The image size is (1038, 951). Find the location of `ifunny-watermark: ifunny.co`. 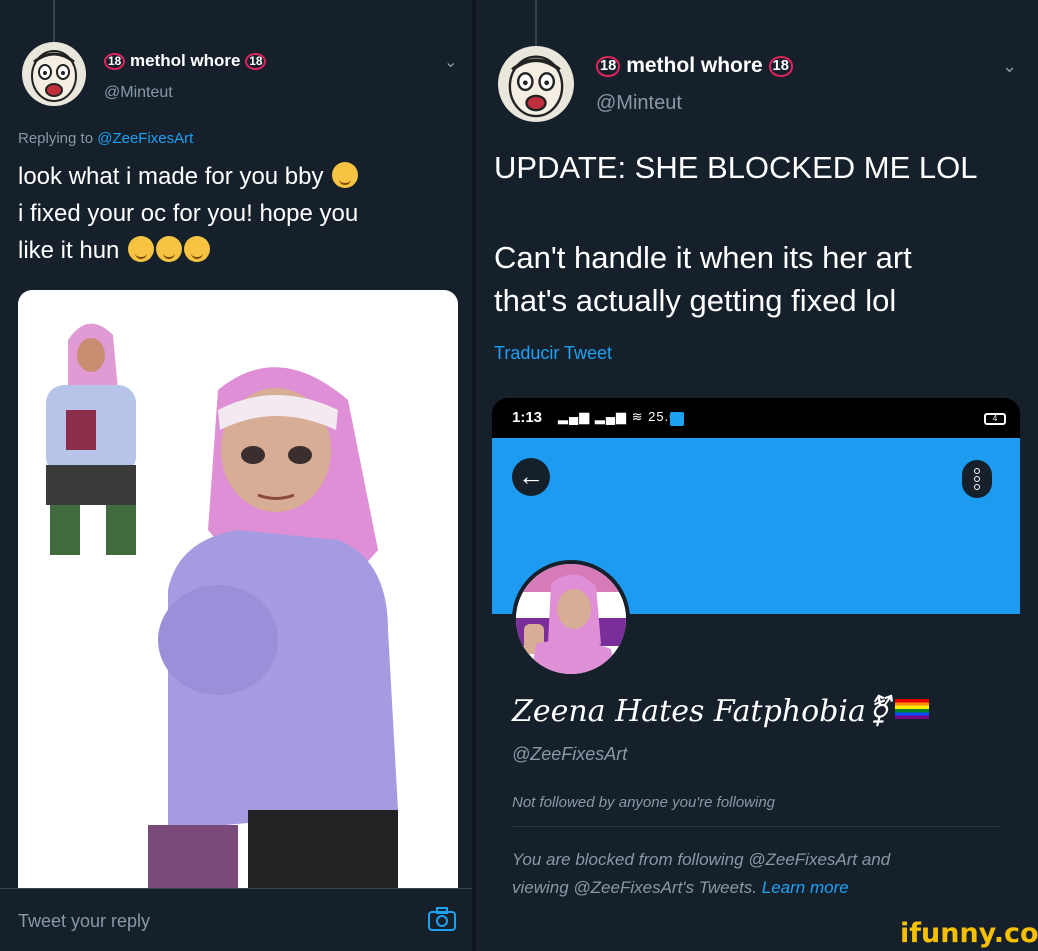

ifunny-watermark: ifunny.co is located at coordinates (969, 933).